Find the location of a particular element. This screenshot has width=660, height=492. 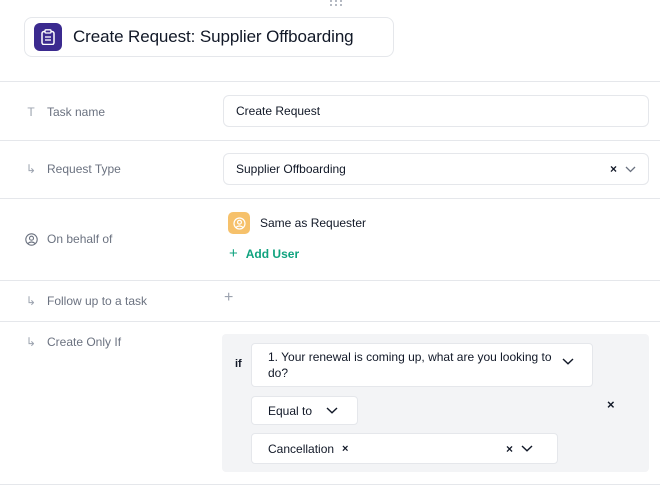

create-only-if-label: ↳ Create Only If is located at coordinates (72, 342).